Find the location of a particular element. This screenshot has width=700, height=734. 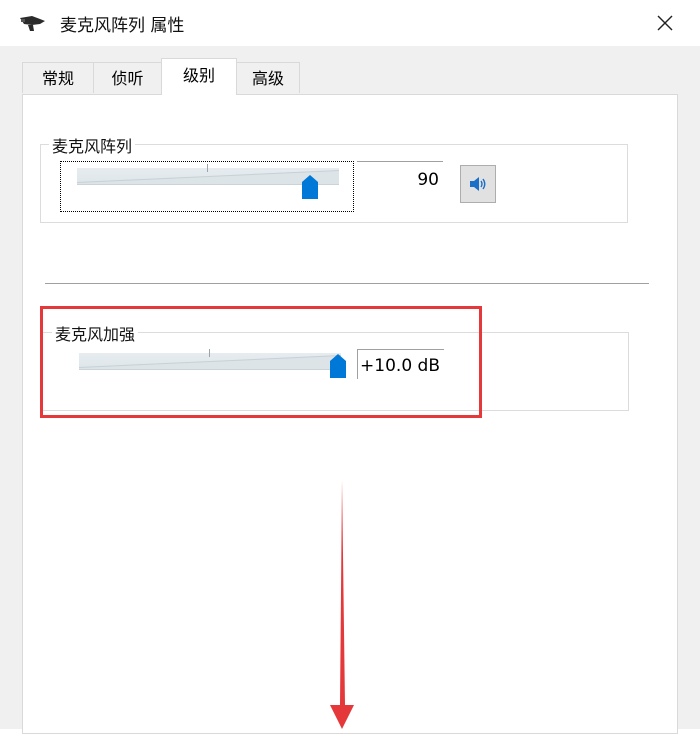

tab-levels-label: 级别 is located at coordinates (198, 75).